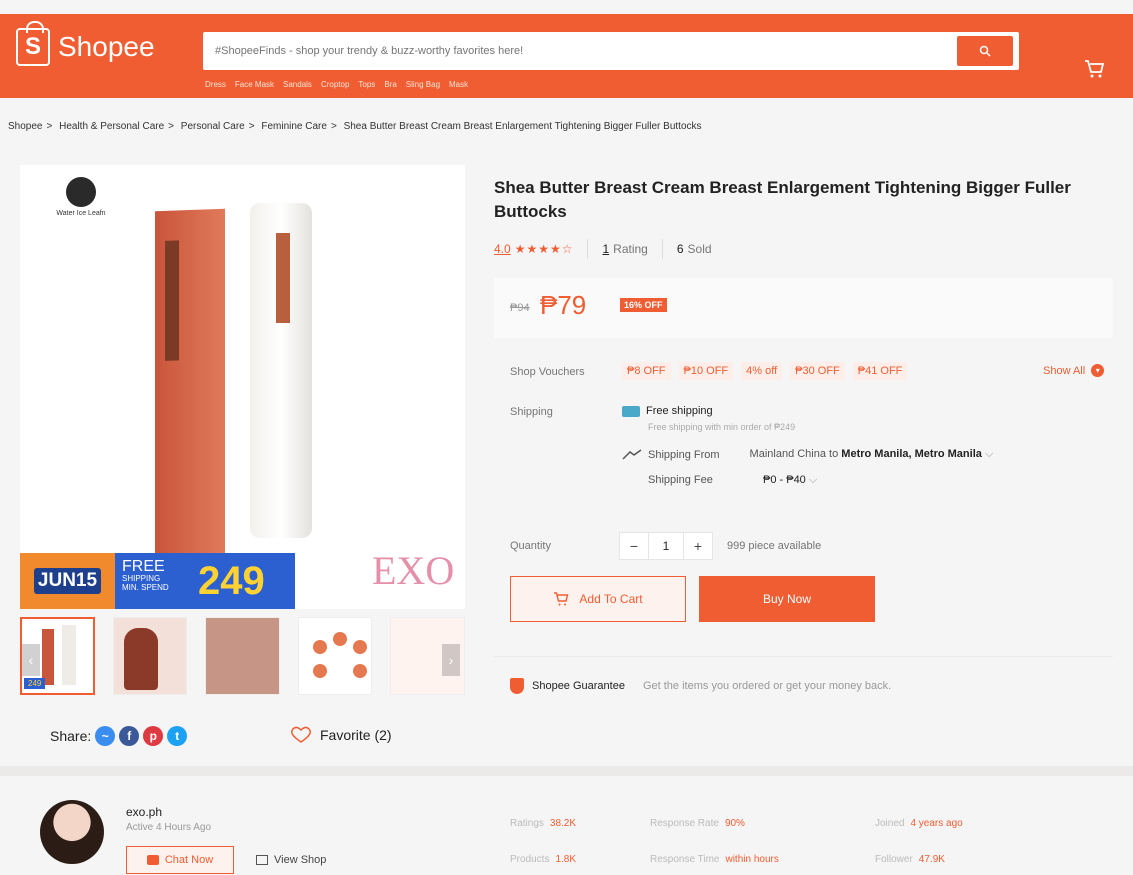 The image size is (1133, 875). What do you see at coordinates (81, 192) in the screenshot?
I see `apple-icon` at bounding box center [81, 192].